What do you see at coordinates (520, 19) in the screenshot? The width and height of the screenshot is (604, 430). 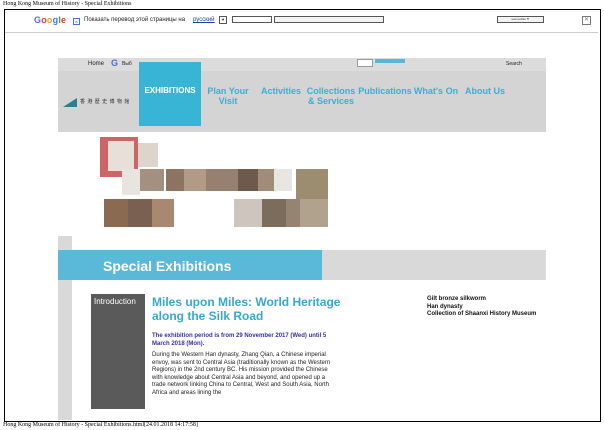 I see `translate-settings-button: настройки ▼` at bounding box center [520, 19].